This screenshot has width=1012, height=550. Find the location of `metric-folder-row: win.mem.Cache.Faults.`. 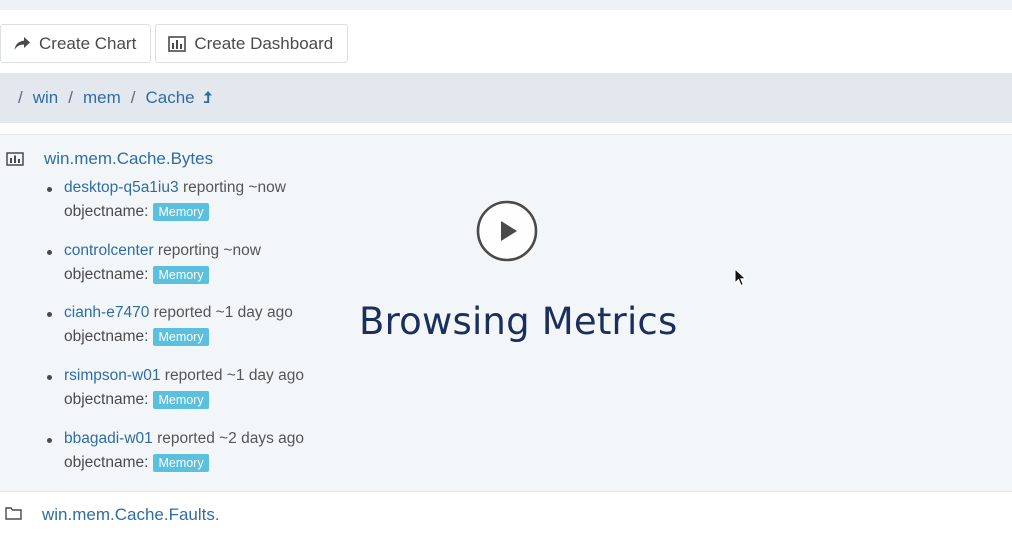

metric-folder-row: win.mem.Cache.Faults. is located at coordinates (112, 515).